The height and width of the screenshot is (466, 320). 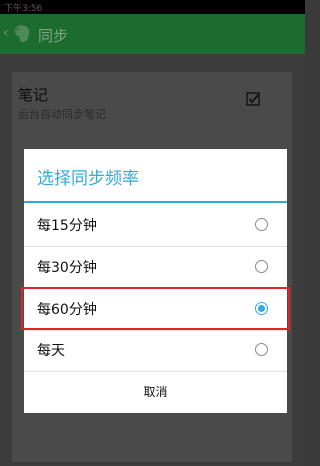 What do you see at coordinates (88, 179) in the screenshot?
I see `dialog-title: 选择同步频率` at bounding box center [88, 179].